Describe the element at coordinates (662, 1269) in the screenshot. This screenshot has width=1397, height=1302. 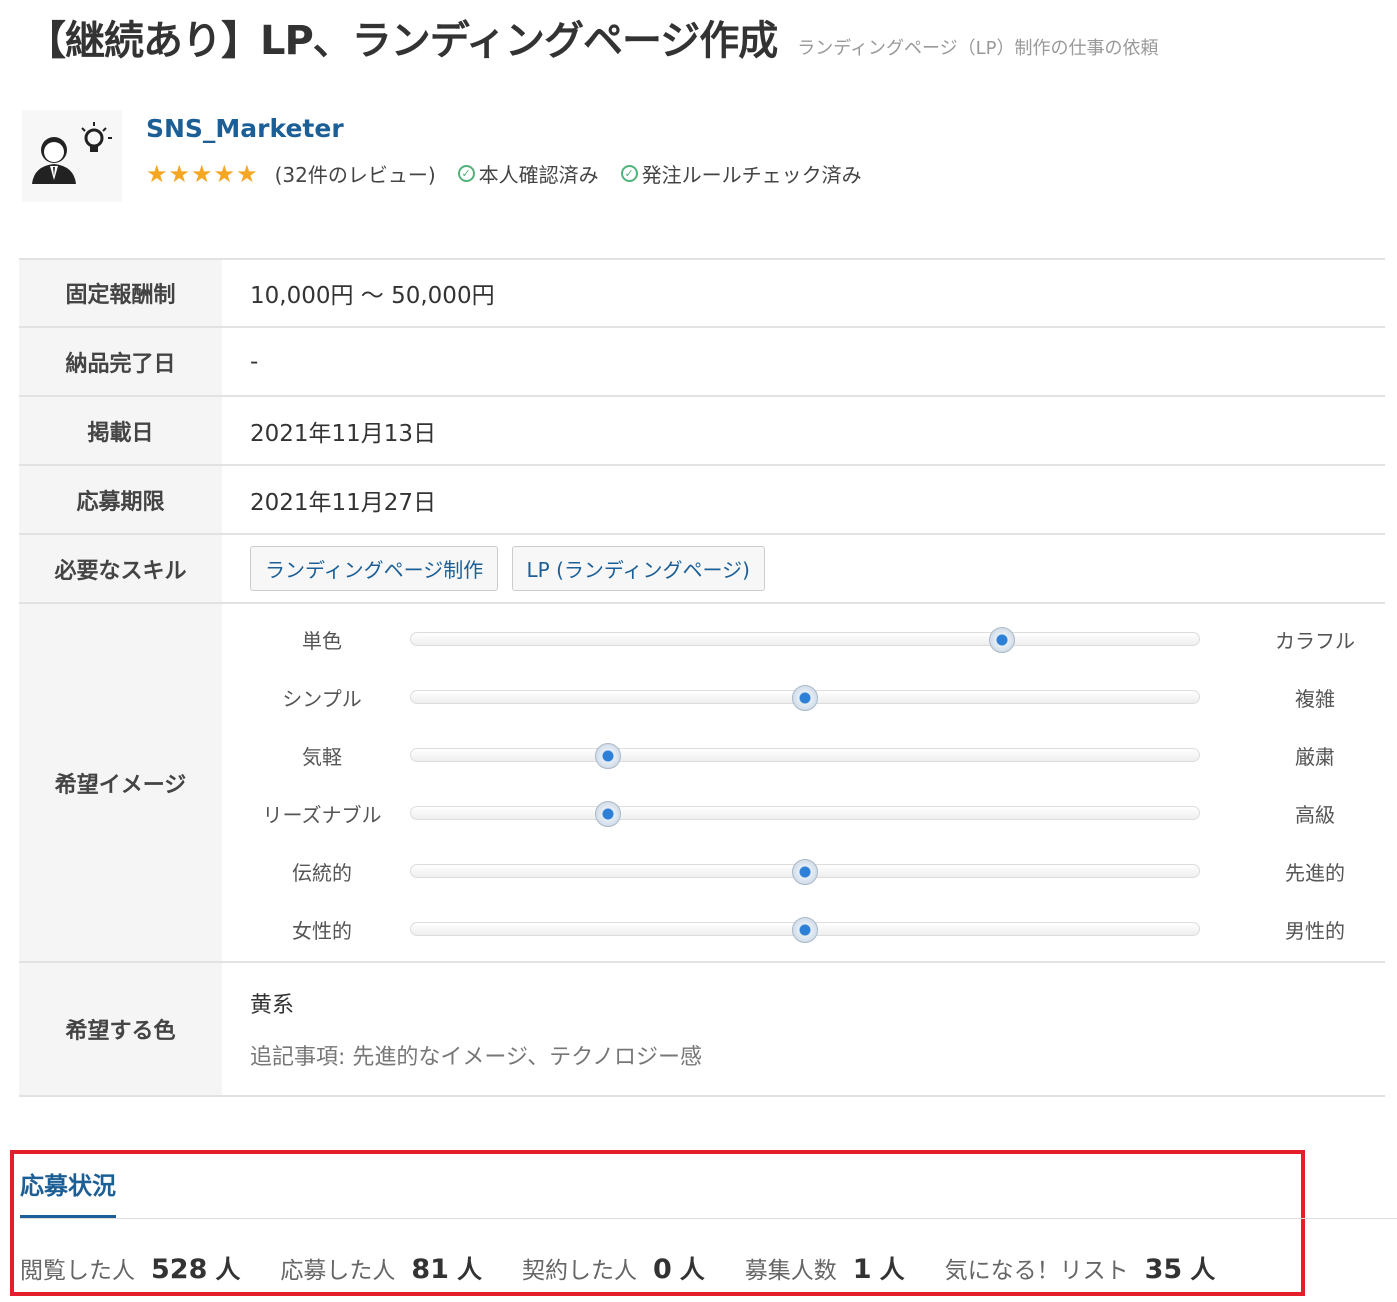
I see `stat-value: 0` at that location.